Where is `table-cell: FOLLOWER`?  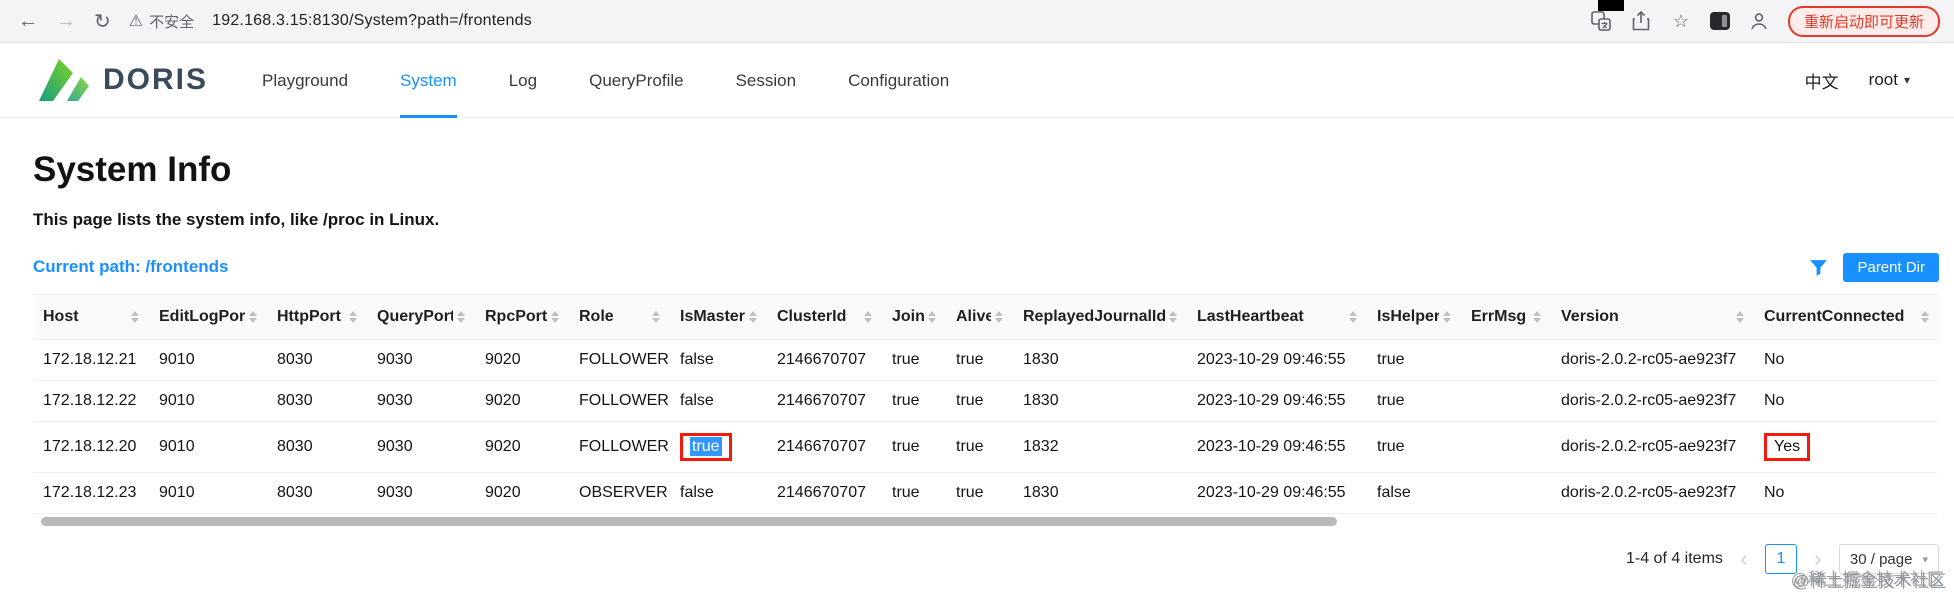
table-cell: FOLLOWER is located at coordinates (619, 447).